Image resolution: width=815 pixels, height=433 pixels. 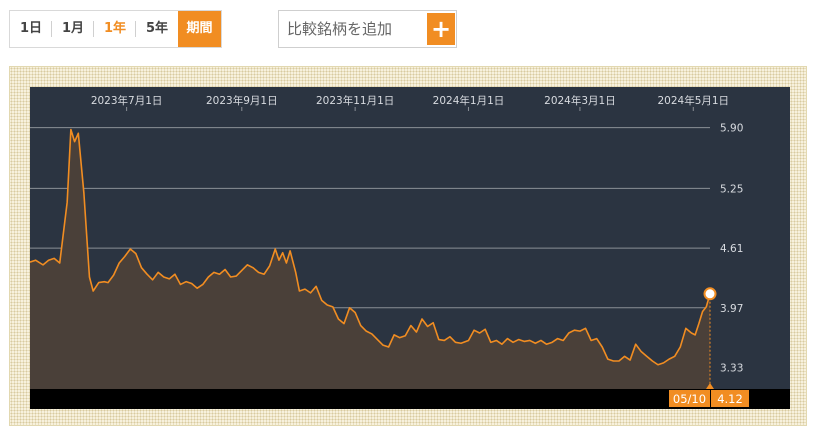 I want to click on x-tick-label: 2024年1月1日, so click(x=469, y=100).